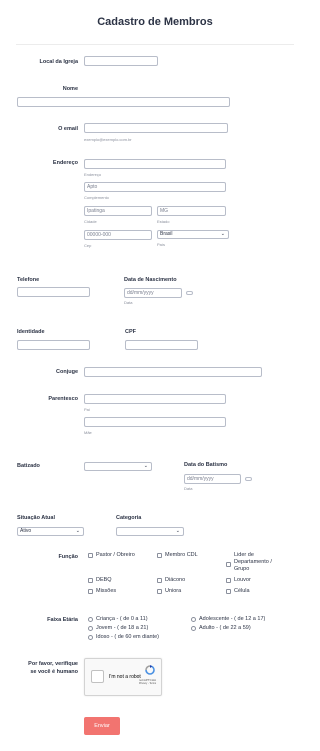  Describe the element at coordinates (96, 197) in the screenshot. I see `complemento-sub: Complemento` at that location.